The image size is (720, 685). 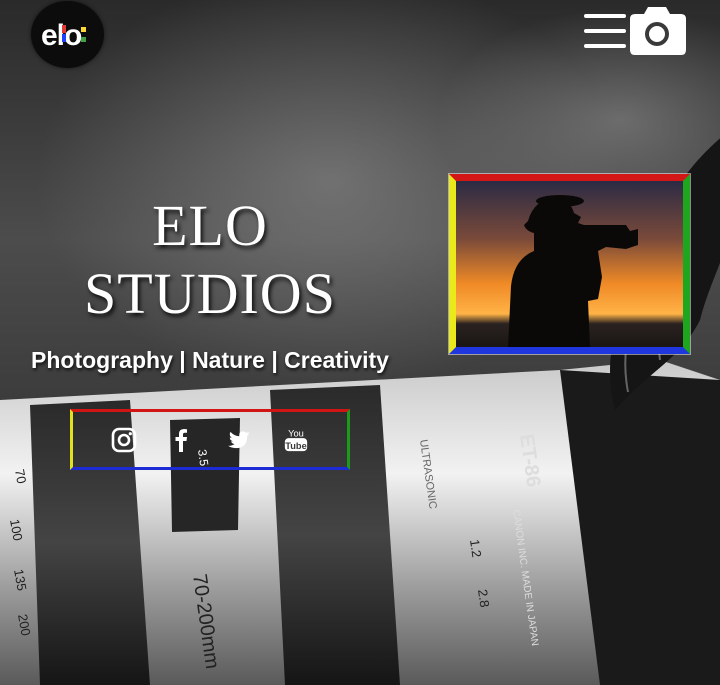 I want to click on twitter-link, so click(x=239, y=440).